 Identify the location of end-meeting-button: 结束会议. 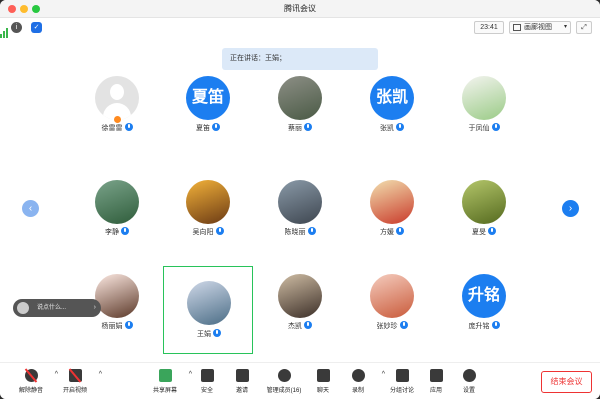
(566, 382).